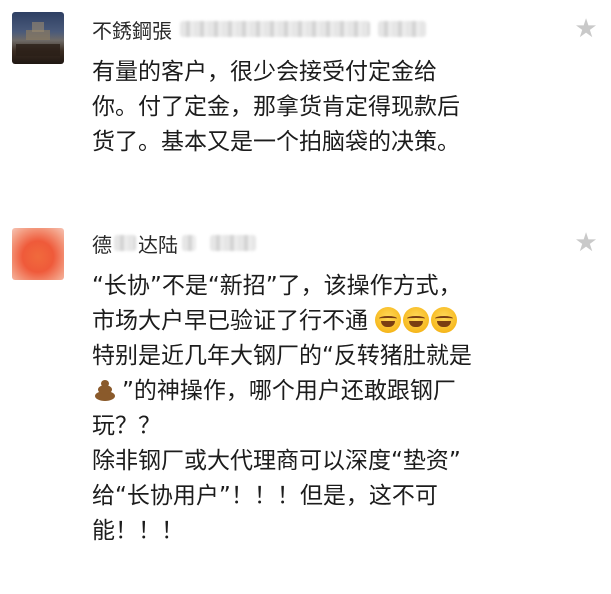 This screenshot has height=594, width=611. Describe the element at coordinates (265, 496) in the screenshot. I see `comment-line: 给“长协用户”！！！但是，这不可` at that location.